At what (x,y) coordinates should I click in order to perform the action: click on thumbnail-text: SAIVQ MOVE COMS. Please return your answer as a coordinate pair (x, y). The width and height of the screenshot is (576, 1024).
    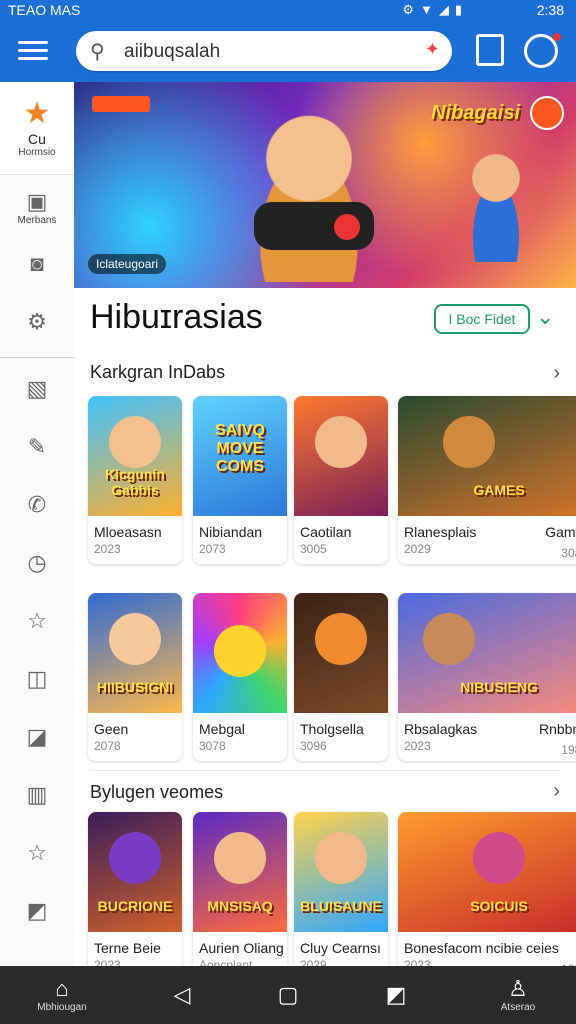
    Looking at the image, I should click on (240, 448).